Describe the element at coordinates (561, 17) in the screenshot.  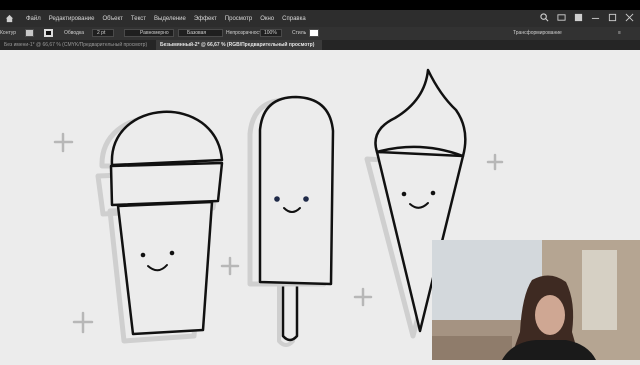
I see `arrange-icon` at that location.